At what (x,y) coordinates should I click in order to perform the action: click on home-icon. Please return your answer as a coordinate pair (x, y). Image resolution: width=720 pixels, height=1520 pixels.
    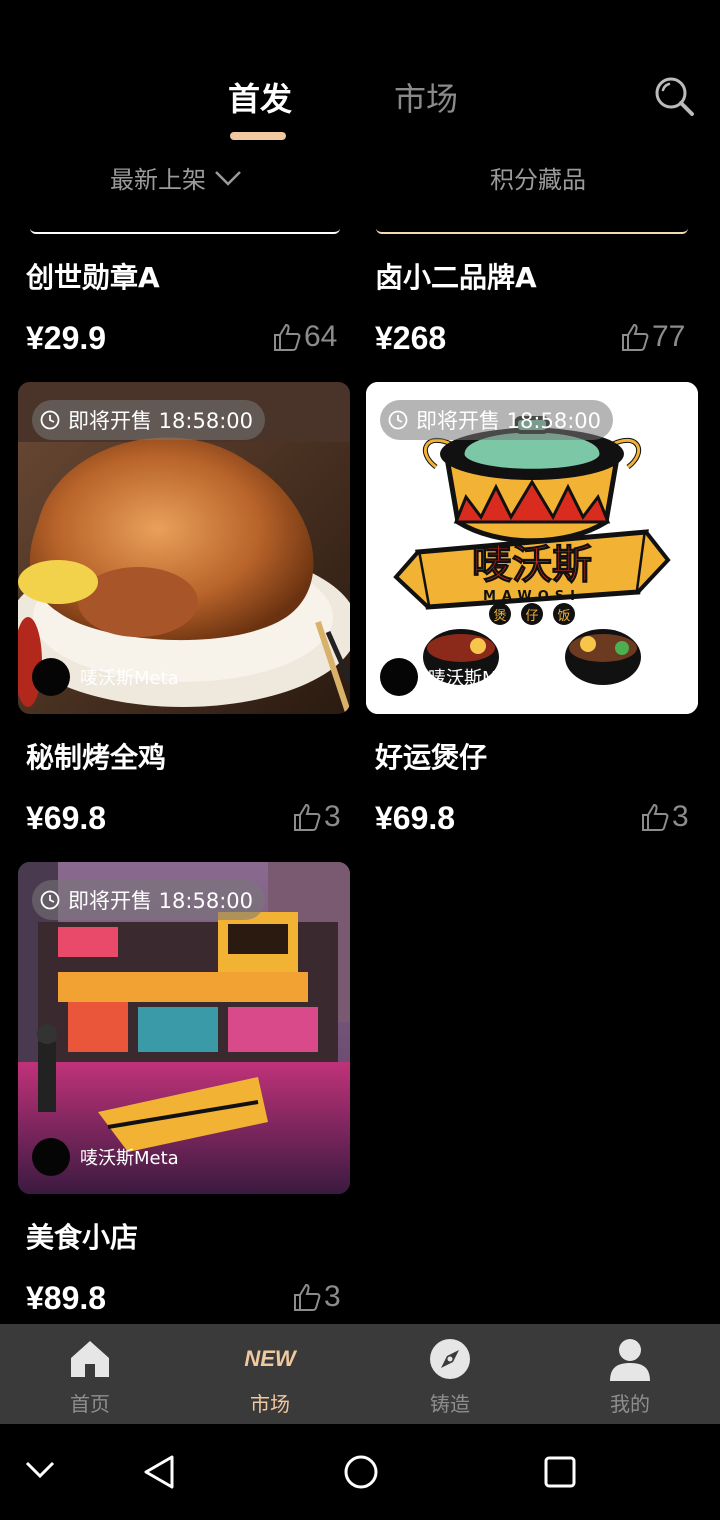
    Looking at the image, I should click on (90, 1359).